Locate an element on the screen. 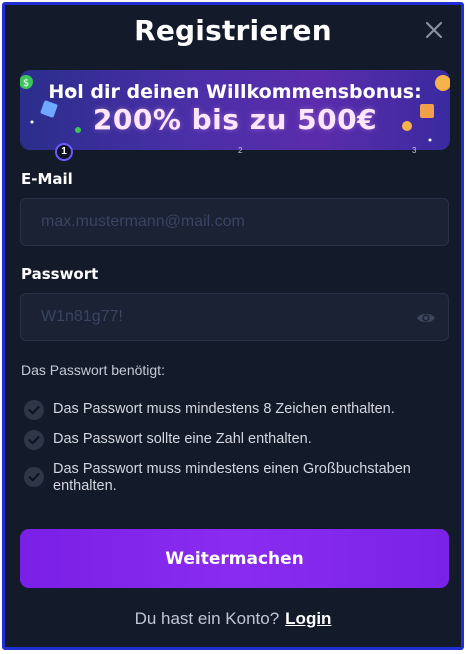 This screenshot has height=654, width=468. login-prompt-text: Du hast ein Konto? is located at coordinates (207, 618).